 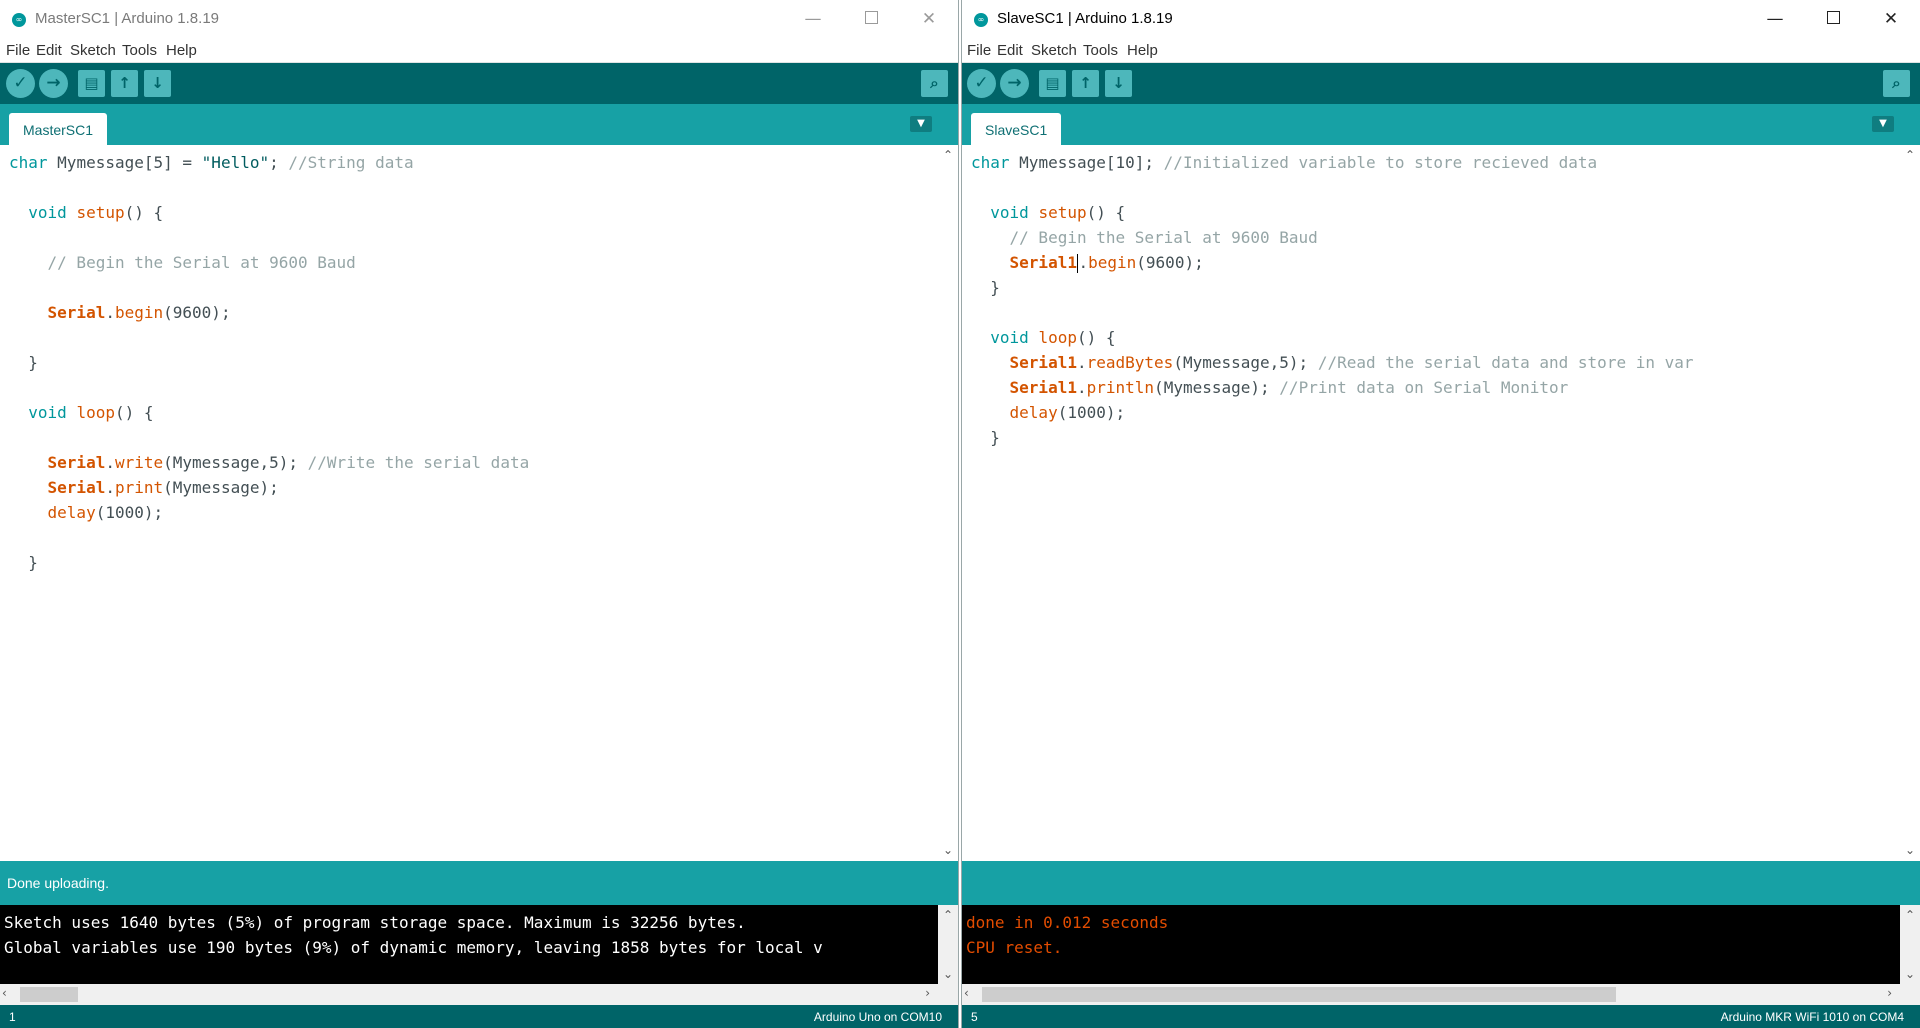 I want to click on console-line: CPU reset., so click(x=1014, y=947).